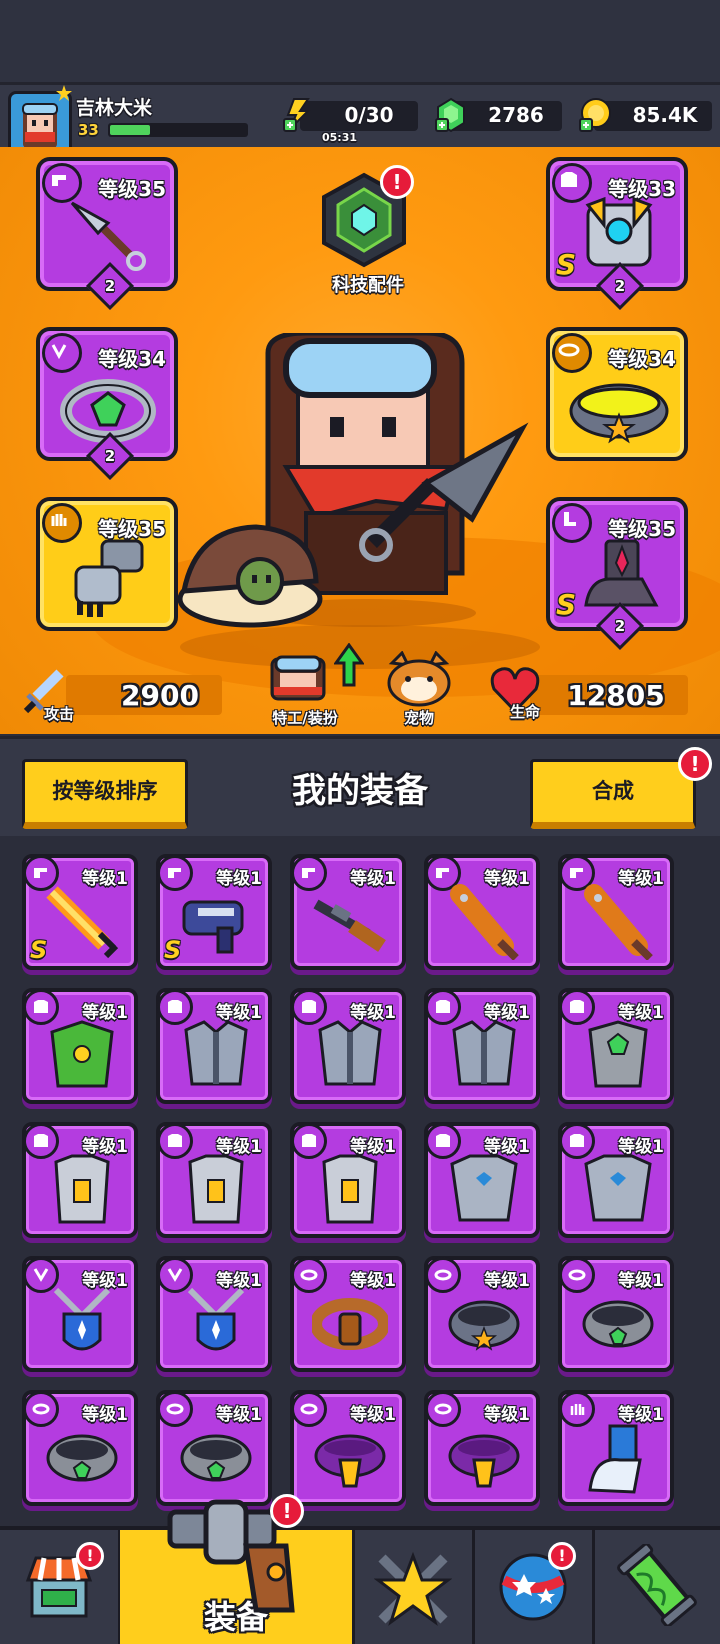 The height and width of the screenshot is (1644, 720). Describe the element at coordinates (451, 115) in the screenshot. I see `gem-add-icon` at that location.